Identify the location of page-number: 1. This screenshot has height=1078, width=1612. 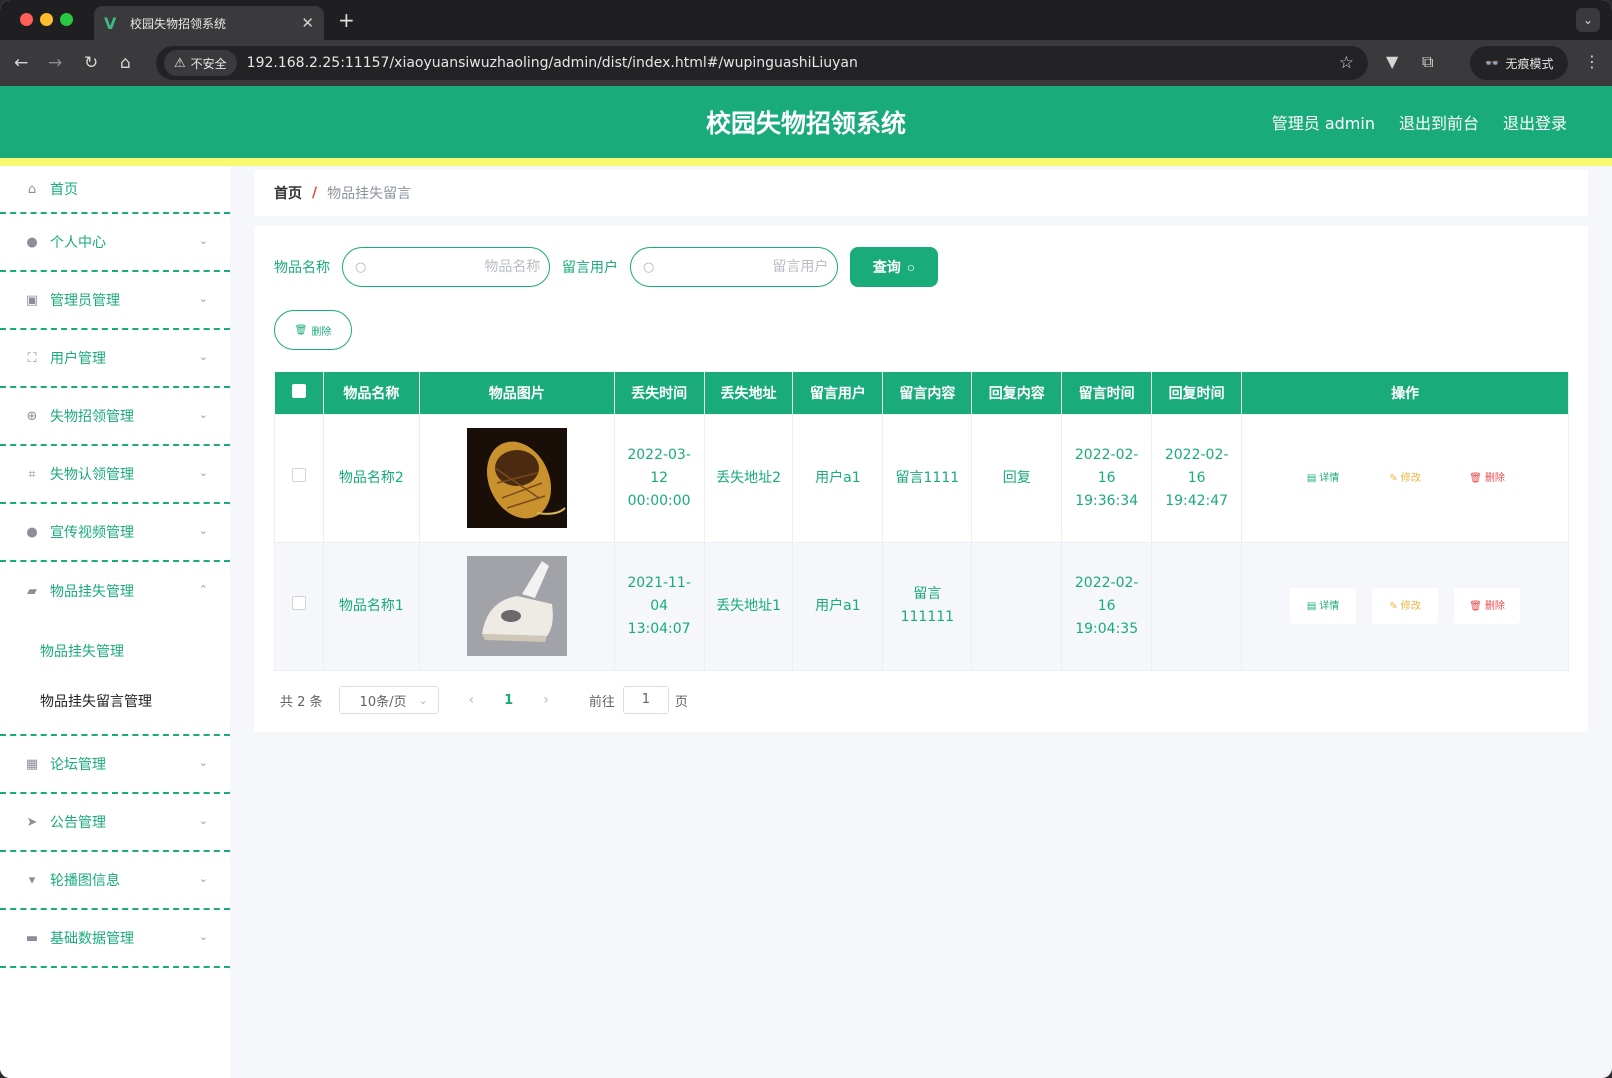
(508, 700).